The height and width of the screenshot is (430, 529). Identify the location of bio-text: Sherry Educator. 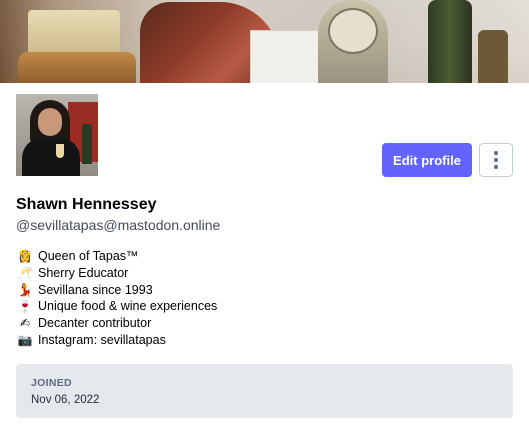
(83, 272).